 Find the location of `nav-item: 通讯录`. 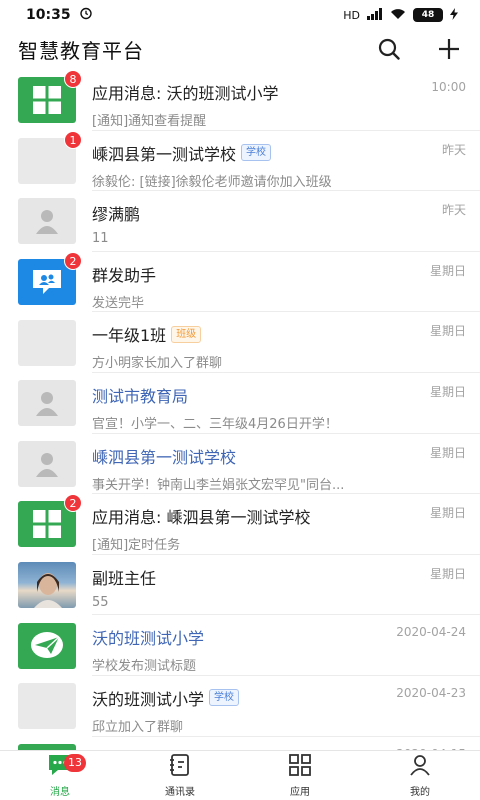

nav-item: 通讯录 is located at coordinates (180, 775).